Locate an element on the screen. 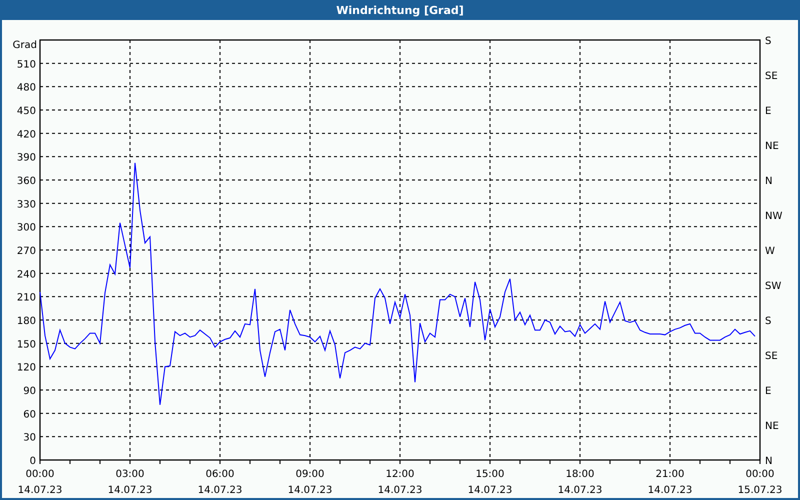 This screenshot has width=800, height=500. right-tick-label: W is located at coordinates (770, 251).